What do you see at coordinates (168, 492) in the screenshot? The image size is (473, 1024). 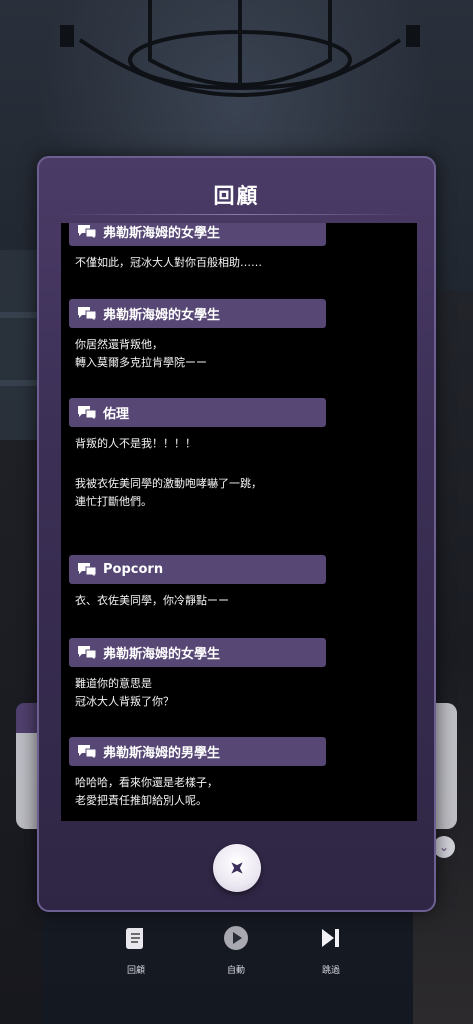 I see `narration-text: 我被衣佐美同學的激動咆哮嚇了一跳， 連忙打斷他們。` at bounding box center [168, 492].